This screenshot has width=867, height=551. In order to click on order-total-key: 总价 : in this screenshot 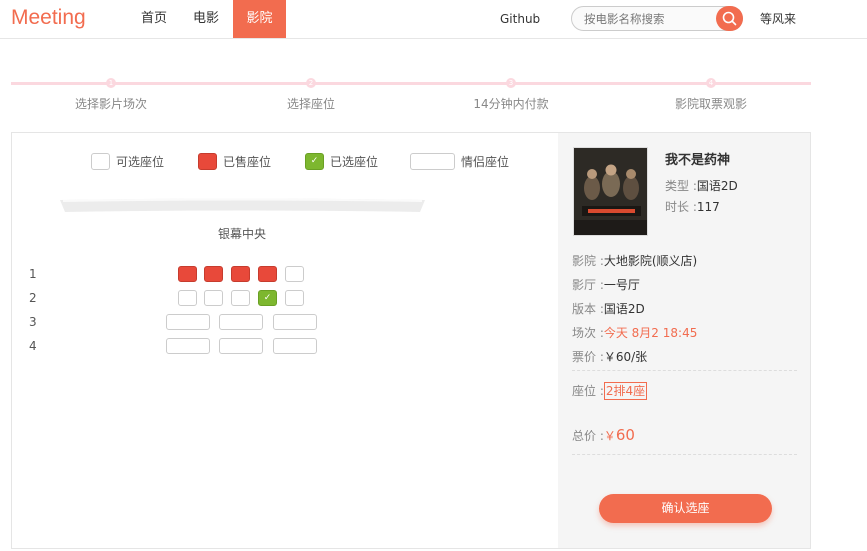, I will do `click(588, 436)`.